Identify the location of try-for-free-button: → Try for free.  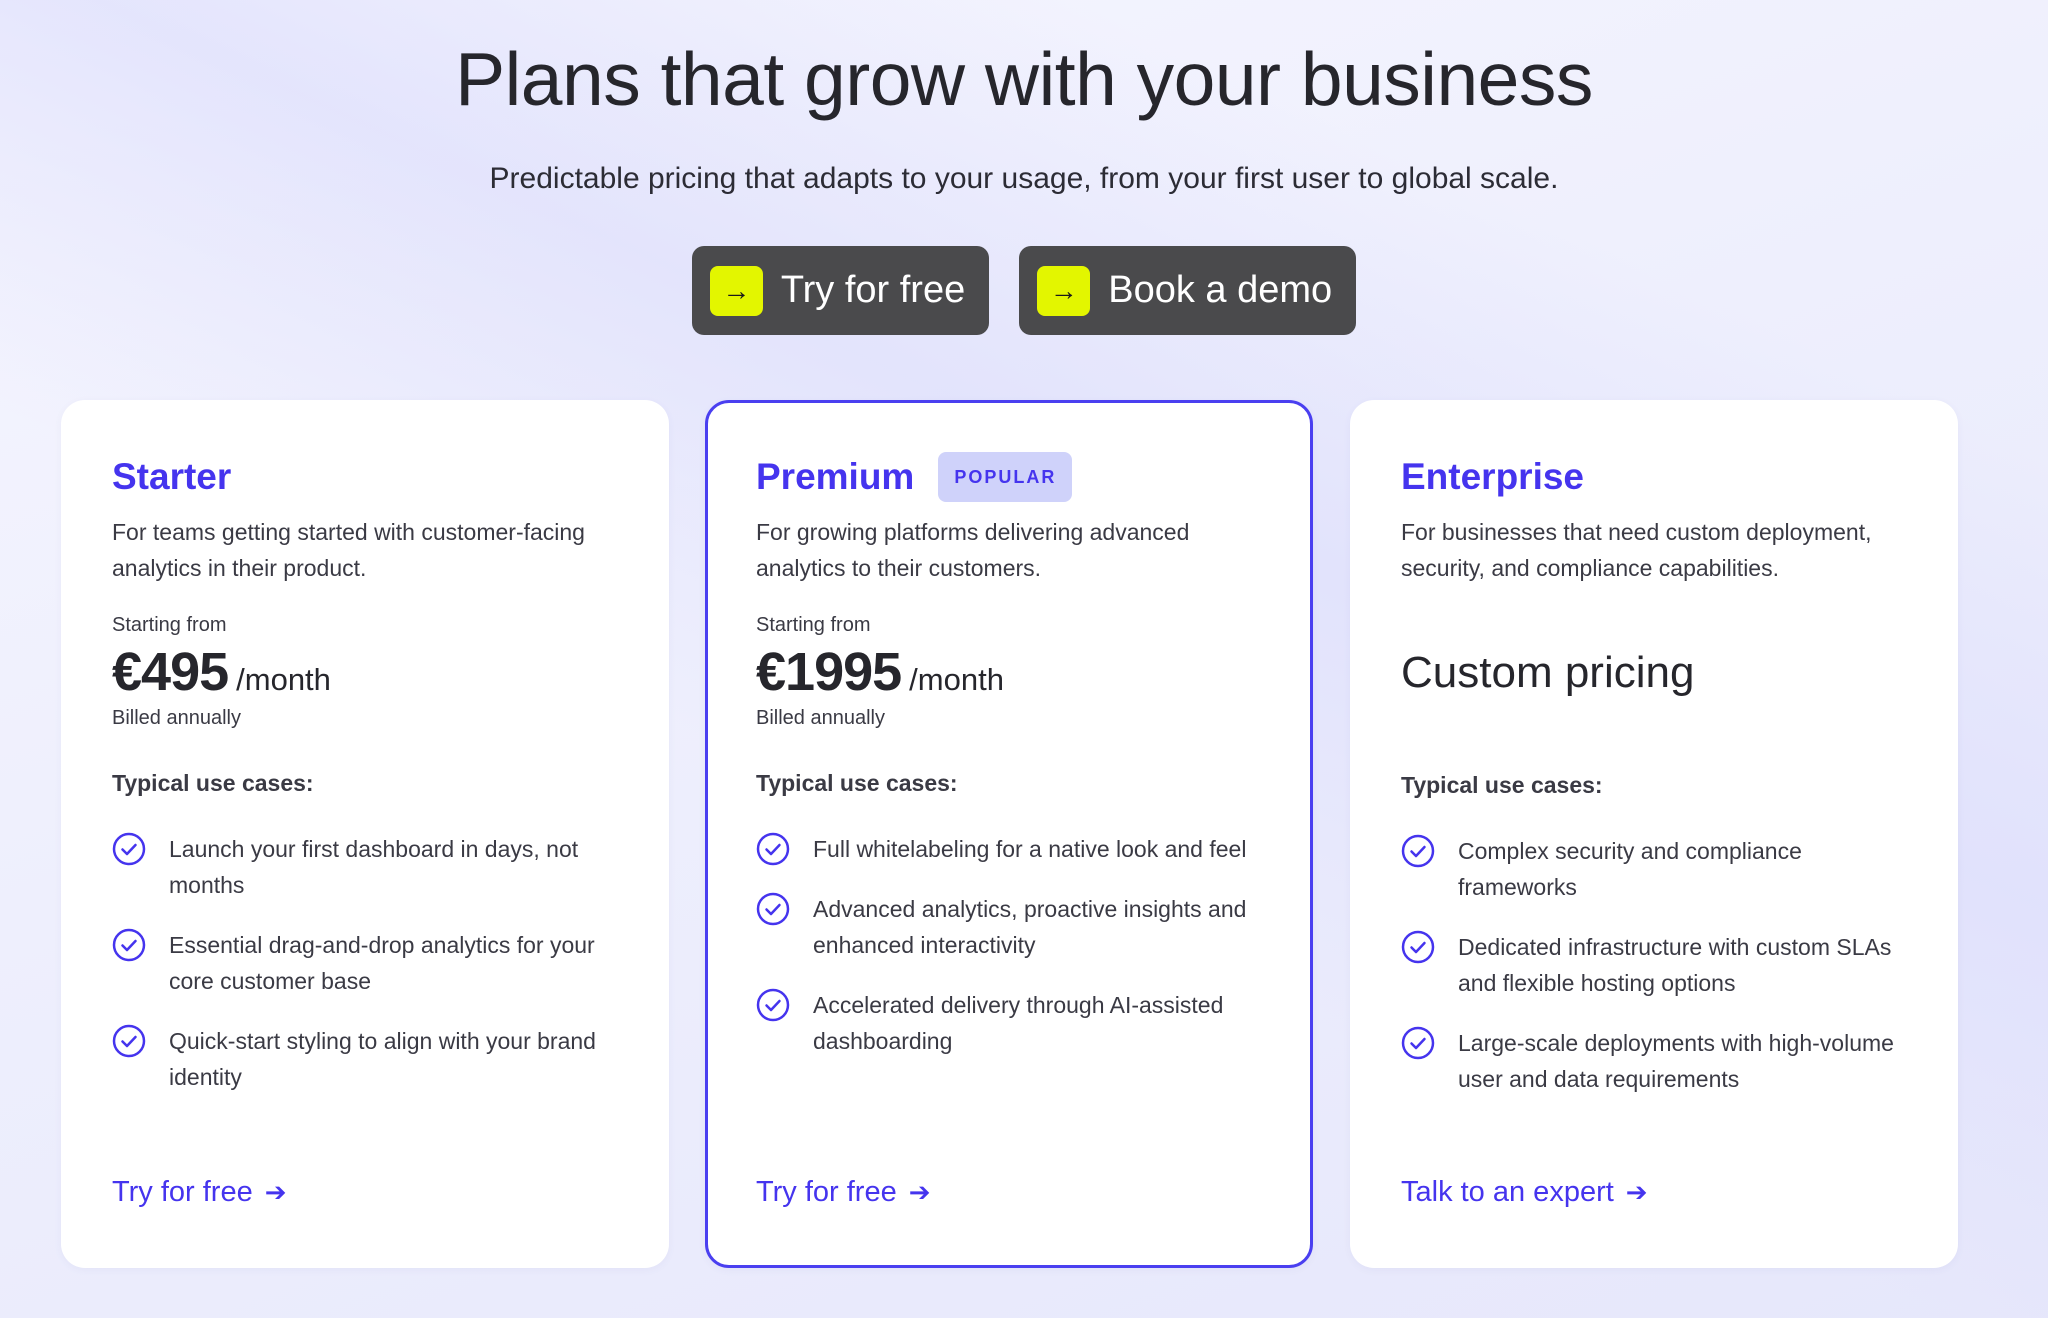
(840, 290).